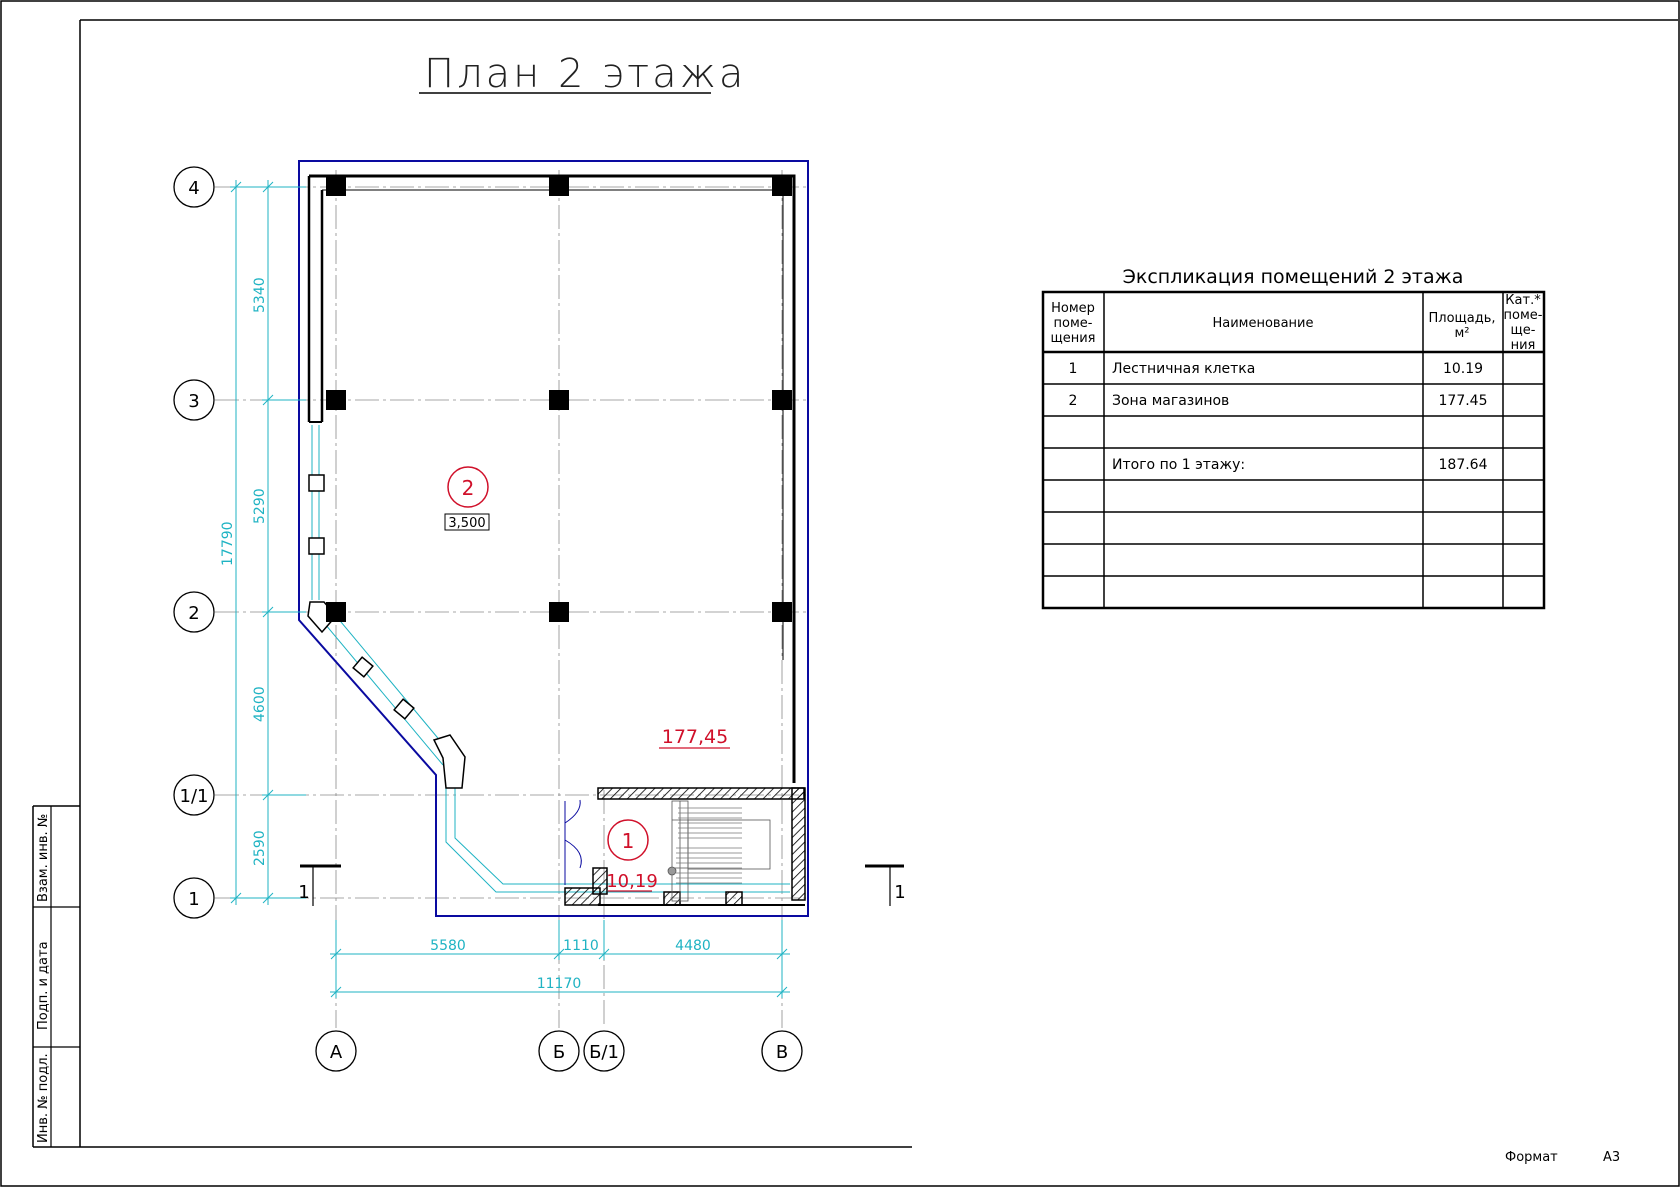  I want to click on stair-door, so click(573, 842).